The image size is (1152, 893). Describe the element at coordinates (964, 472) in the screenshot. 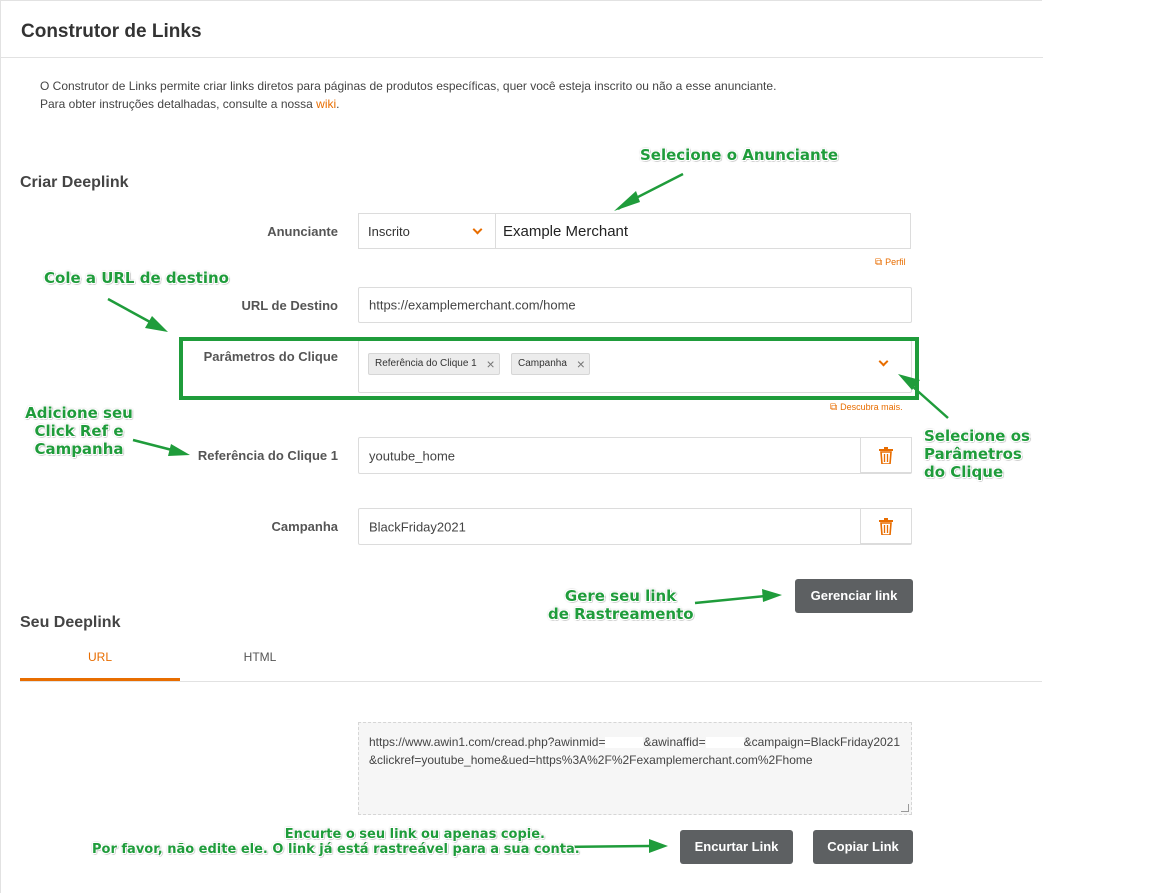

I see `annotation-line: do Clique` at that location.